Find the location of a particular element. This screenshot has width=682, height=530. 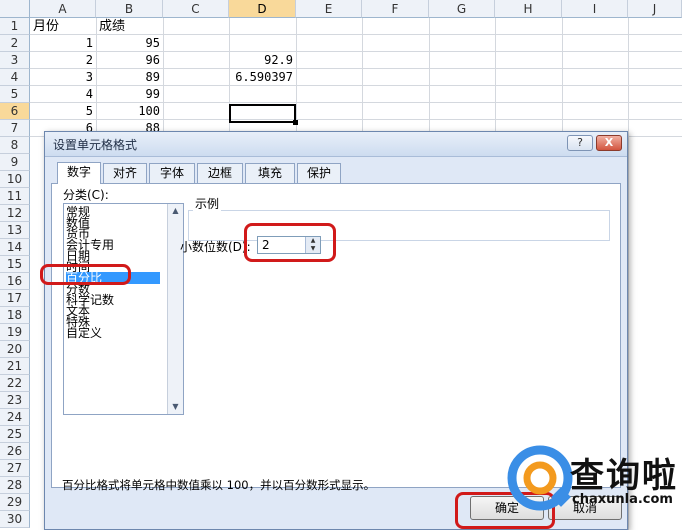

tab-fill: 填充 is located at coordinates (270, 173).